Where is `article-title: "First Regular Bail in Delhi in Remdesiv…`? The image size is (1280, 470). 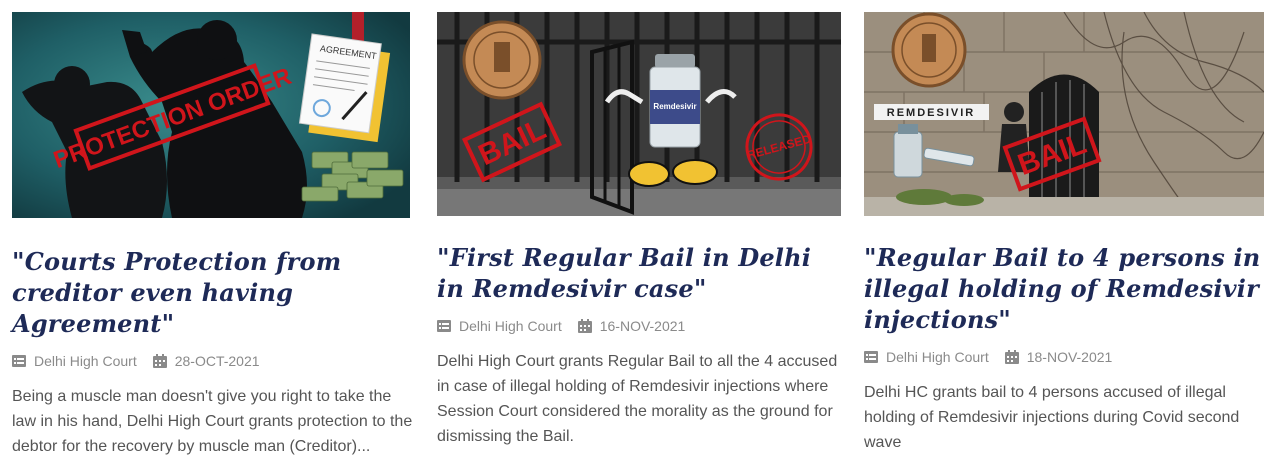 article-title: "First Regular Bail in Delhi in Remdesiv… is located at coordinates (637, 273).